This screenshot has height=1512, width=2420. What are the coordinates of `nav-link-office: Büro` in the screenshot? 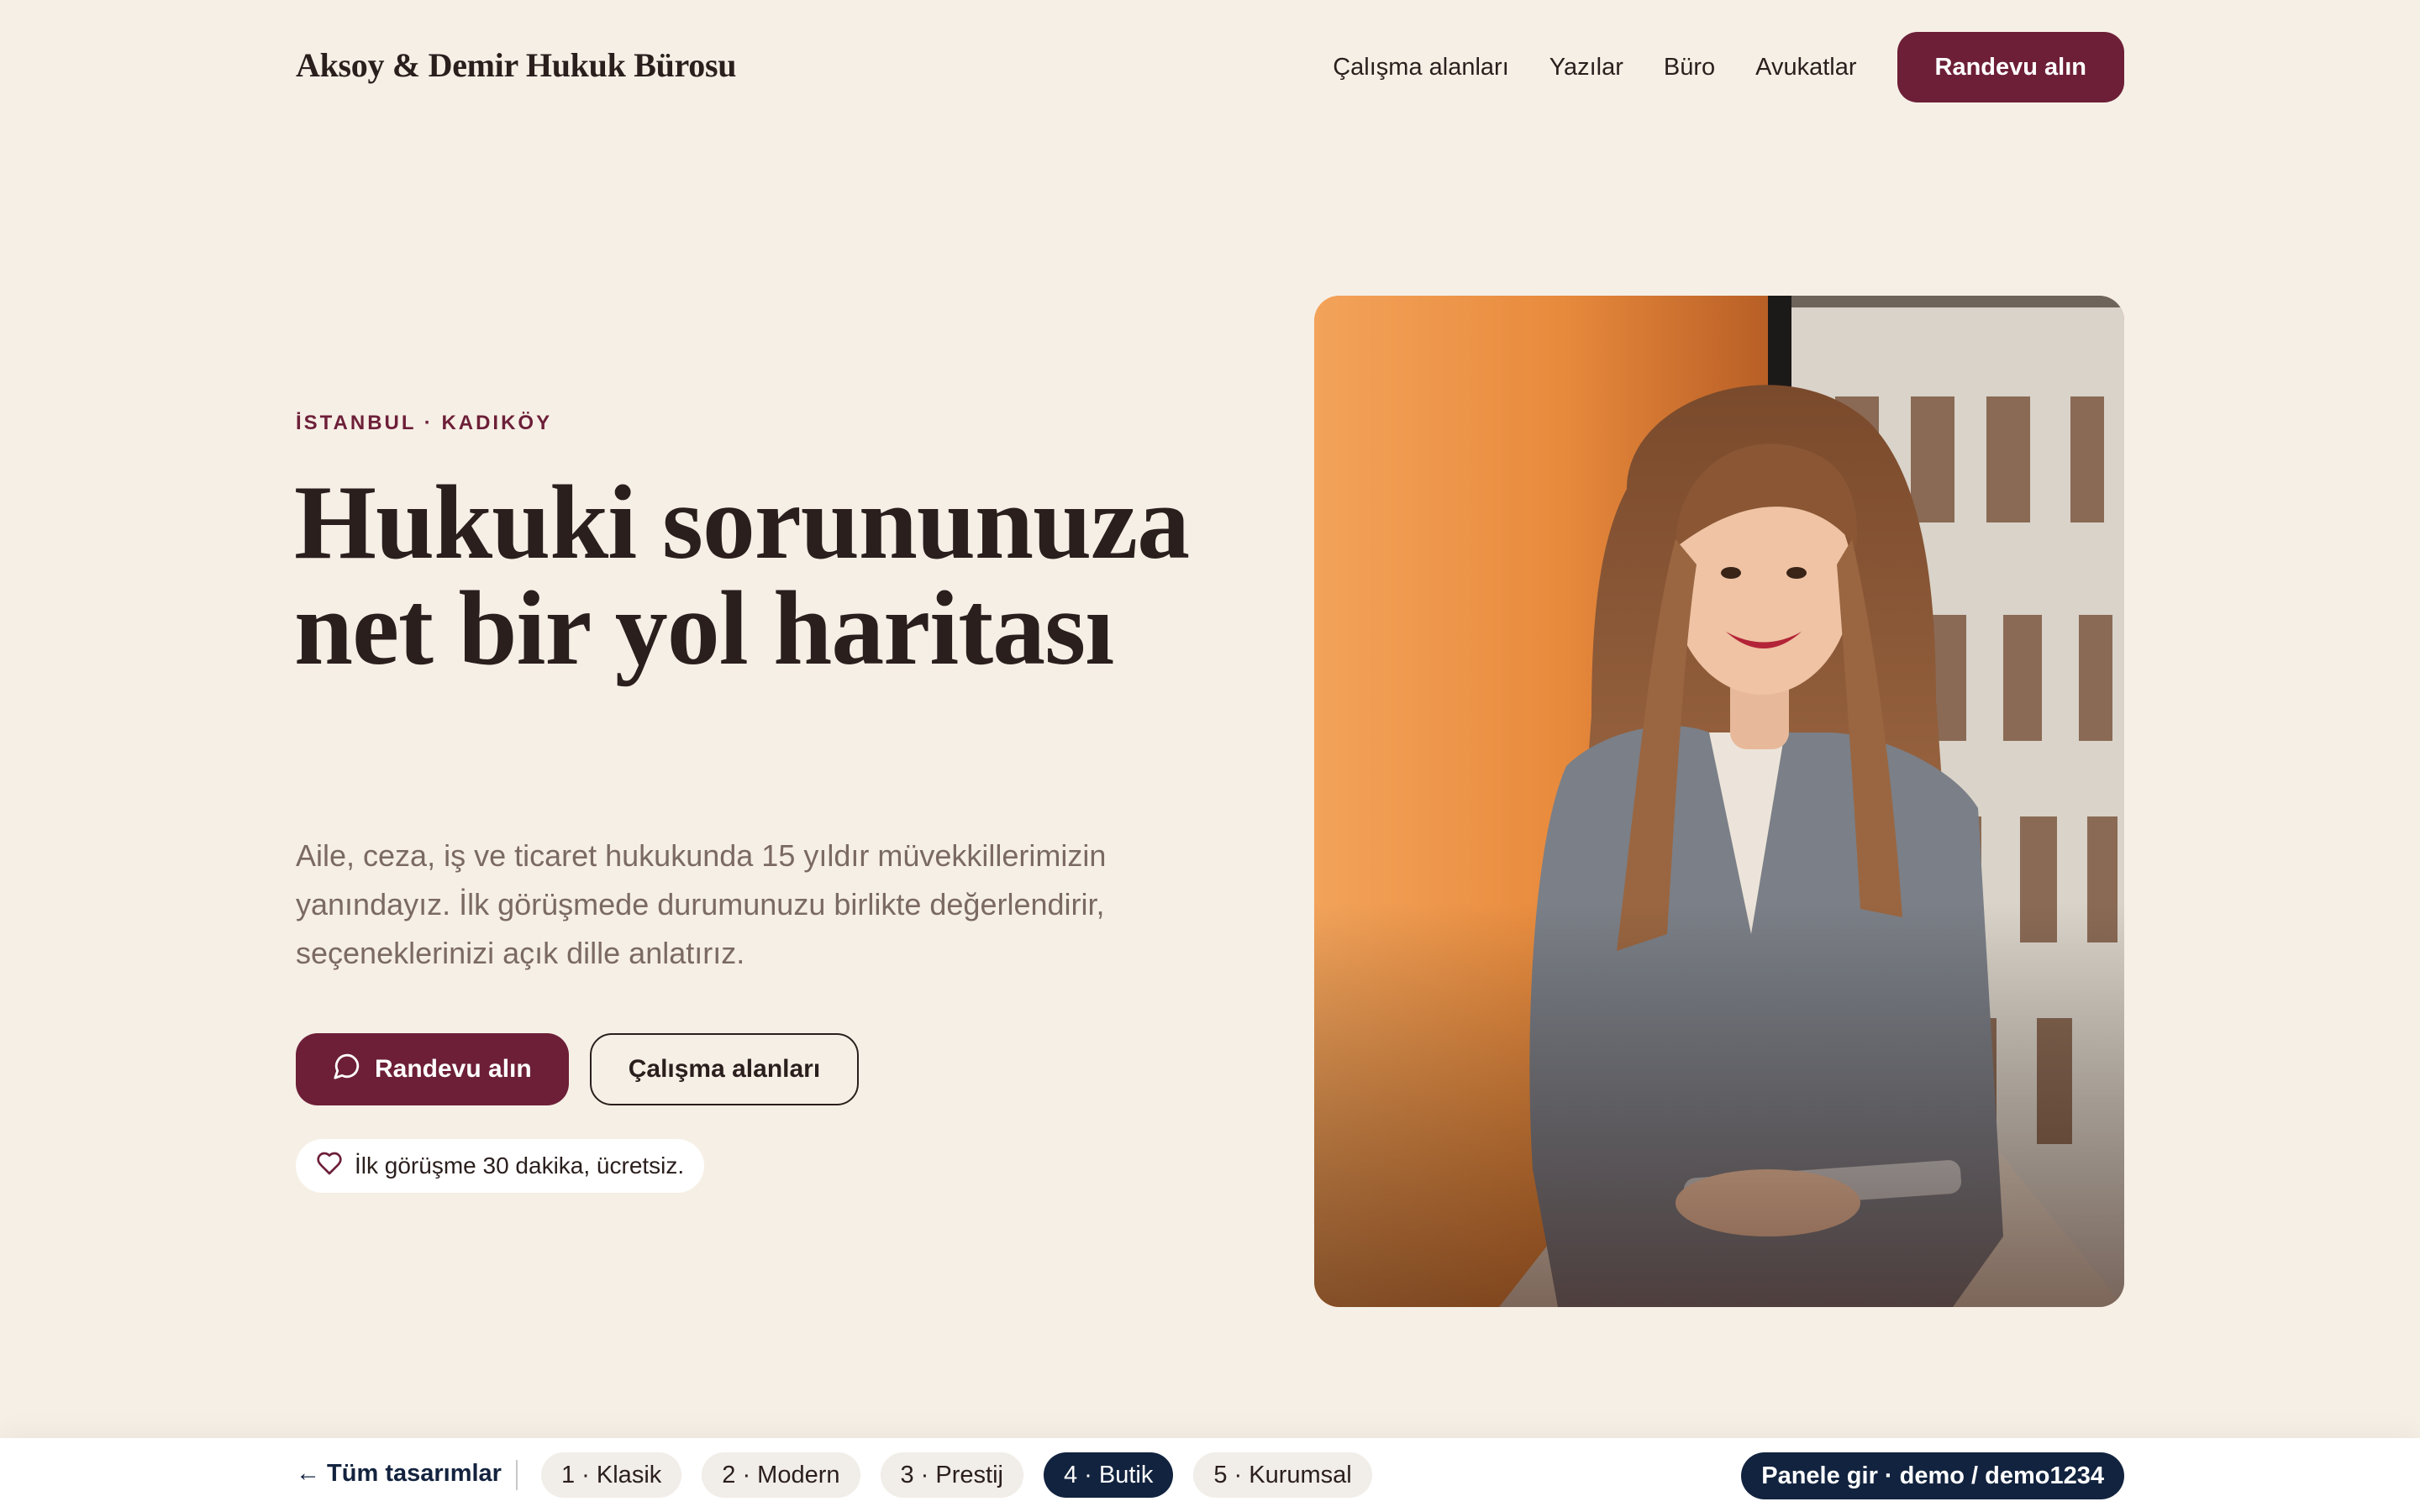 It's located at (1689, 67).